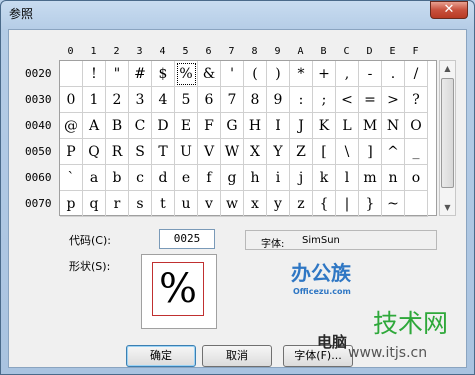 The height and width of the screenshot is (375, 475). What do you see at coordinates (71, 204) in the screenshot?
I see `char-cell: p` at bounding box center [71, 204].